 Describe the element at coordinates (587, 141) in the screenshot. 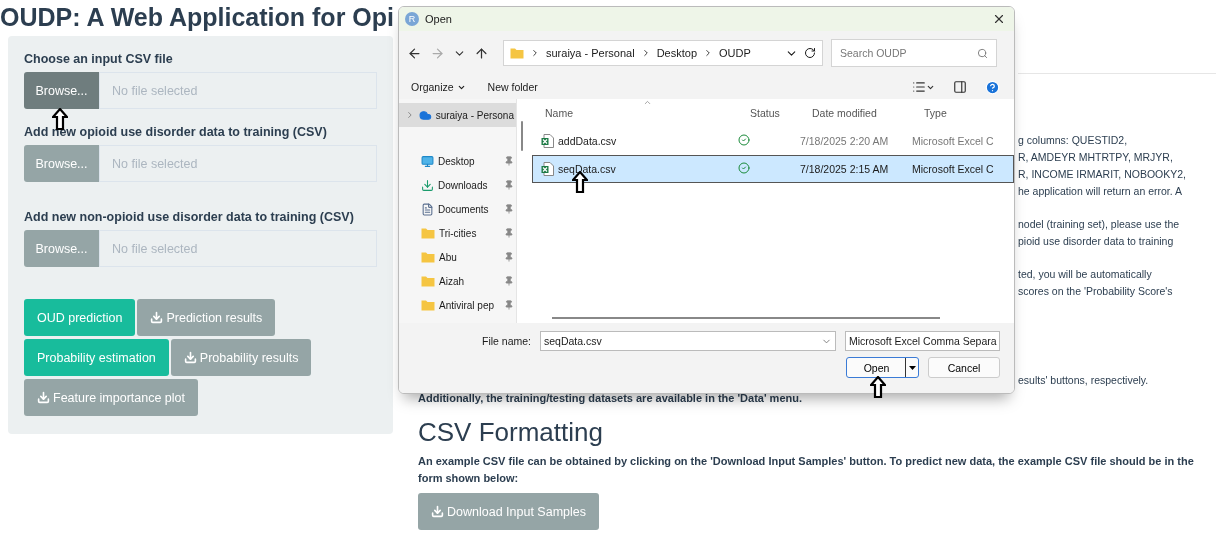

I see `file-name: addData.csv` at that location.